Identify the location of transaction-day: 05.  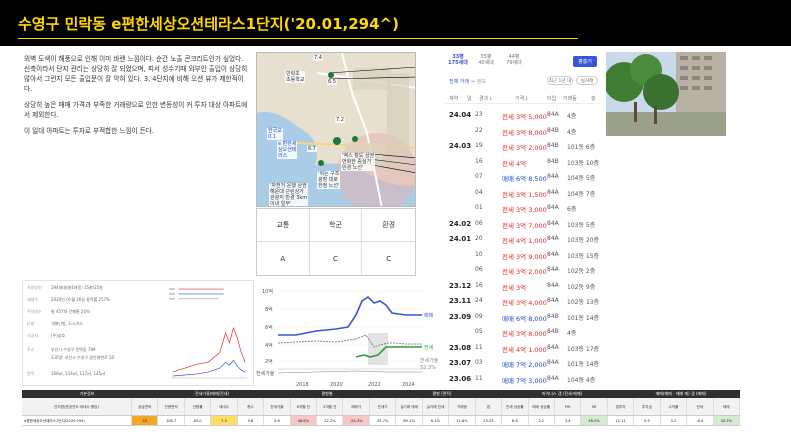
(479, 331).